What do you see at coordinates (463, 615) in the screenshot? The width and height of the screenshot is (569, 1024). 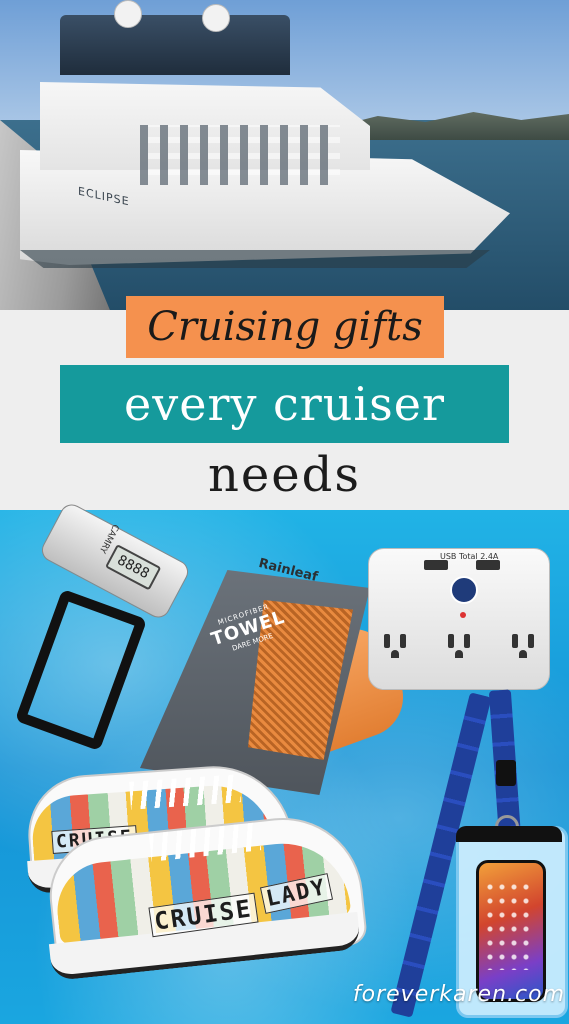 I see `power-led-icon` at bounding box center [463, 615].